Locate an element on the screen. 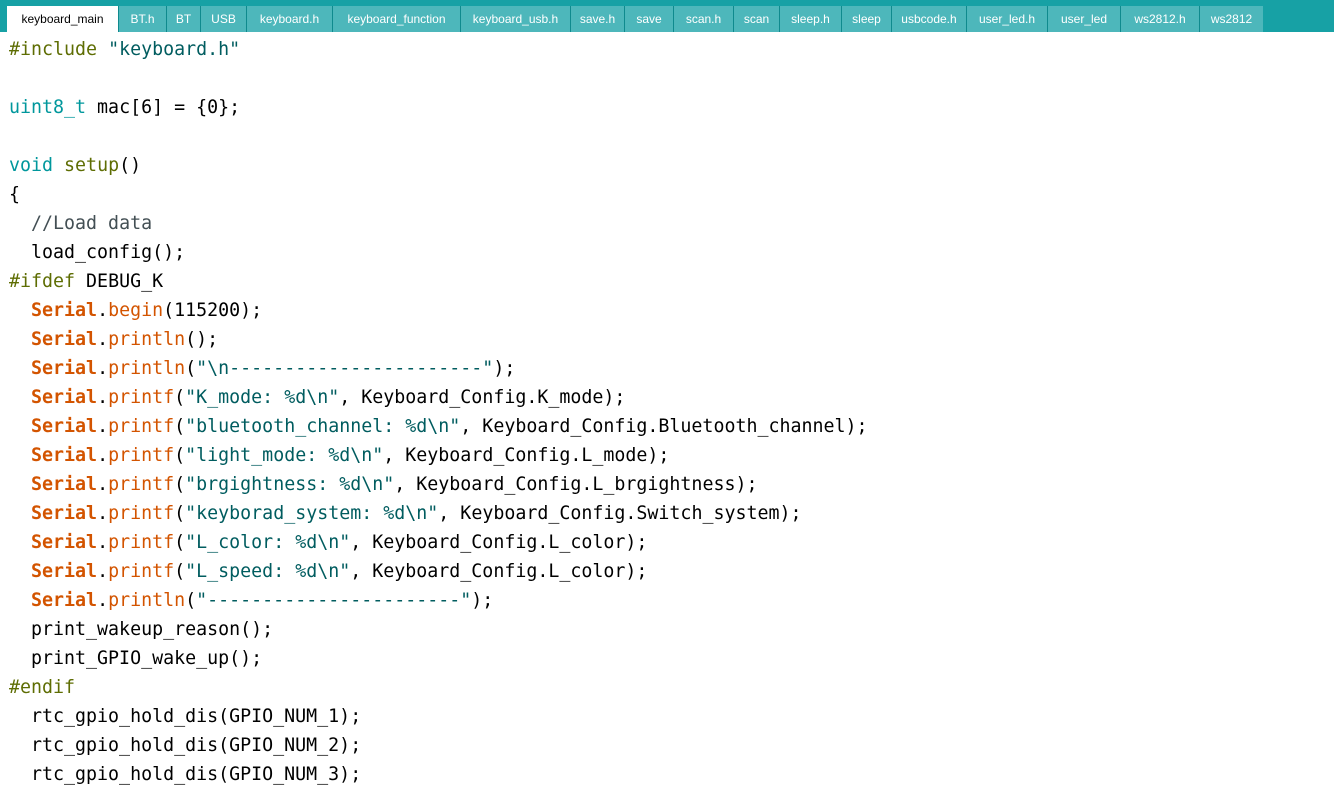  tab-keyboard-h: keyboard.h is located at coordinates (289, 19).